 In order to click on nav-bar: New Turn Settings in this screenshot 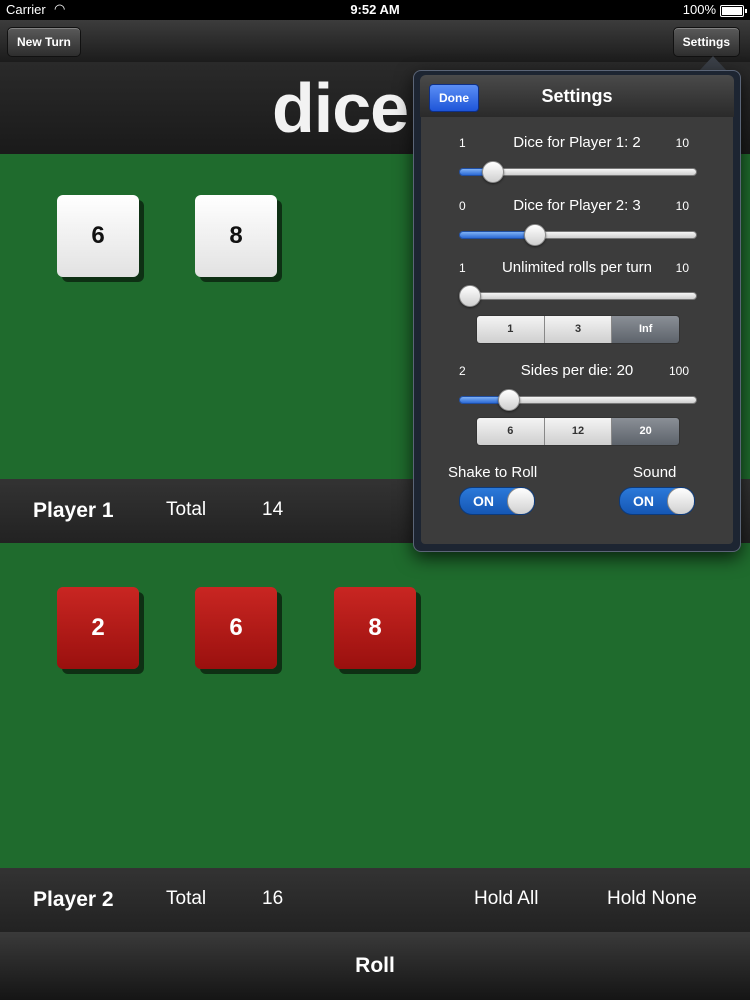, I will do `click(375, 41)`.